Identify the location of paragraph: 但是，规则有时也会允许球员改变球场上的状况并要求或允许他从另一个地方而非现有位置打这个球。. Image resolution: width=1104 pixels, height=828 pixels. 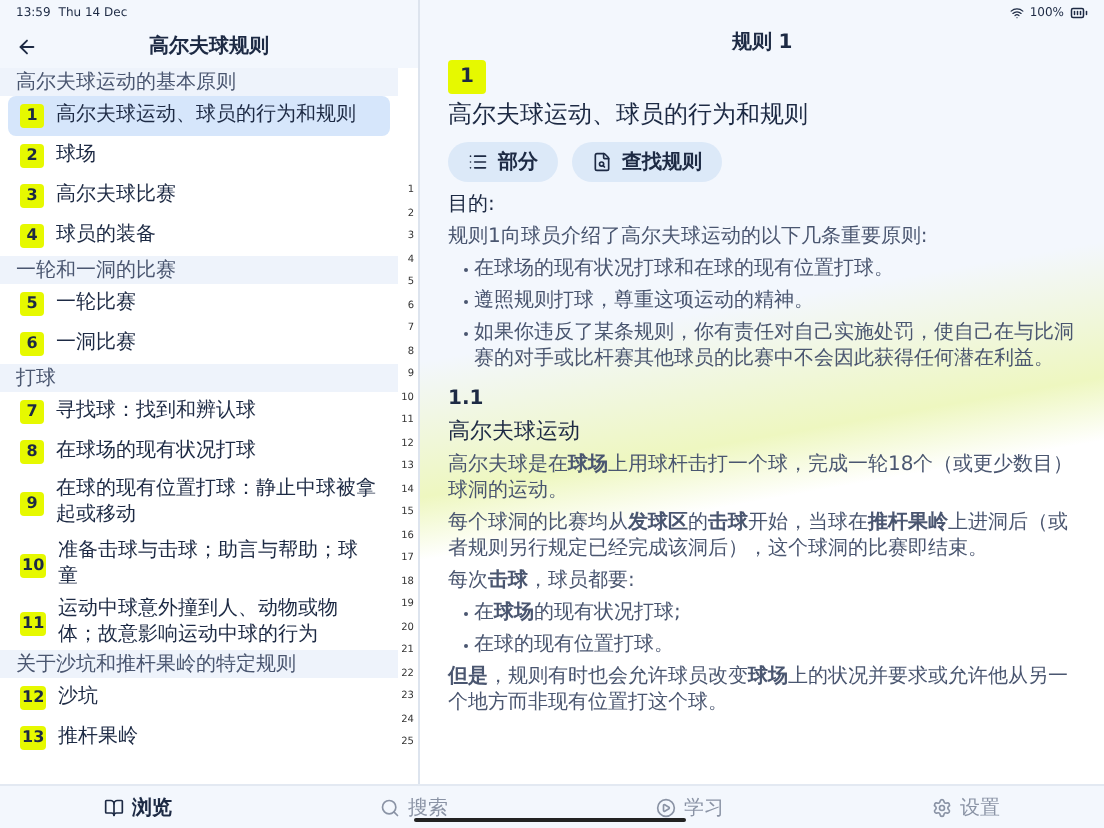
(758, 689).